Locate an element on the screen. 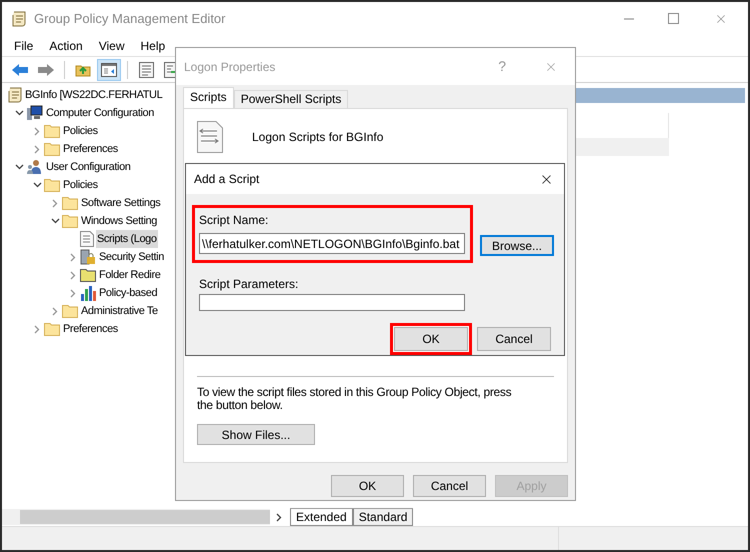 The height and width of the screenshot is (552, 750). menu-item: View is located at coordinates (111, 45).